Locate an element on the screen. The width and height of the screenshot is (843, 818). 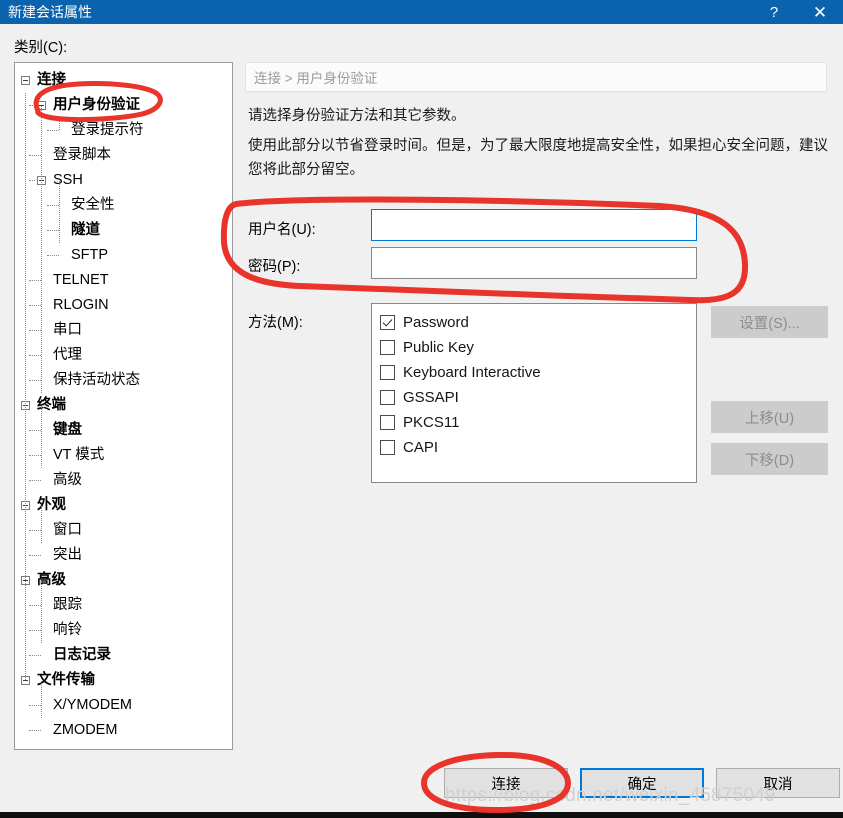
tree-item: 登录提示符 is located at coordinates (123, 130).